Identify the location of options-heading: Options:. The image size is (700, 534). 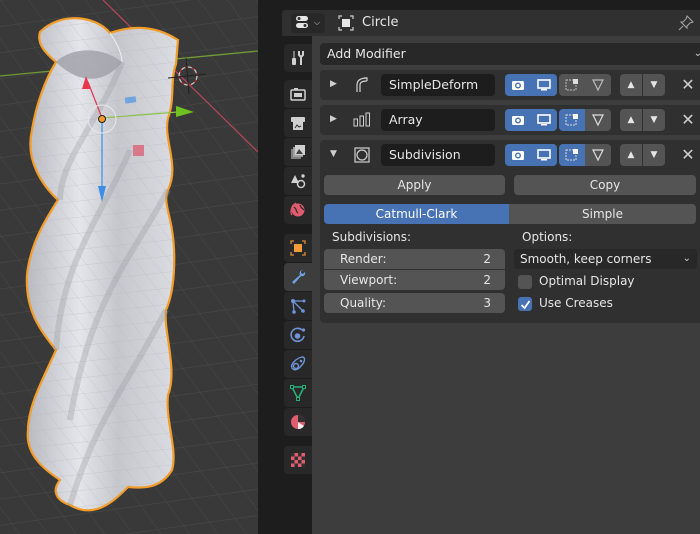
(547, 237).